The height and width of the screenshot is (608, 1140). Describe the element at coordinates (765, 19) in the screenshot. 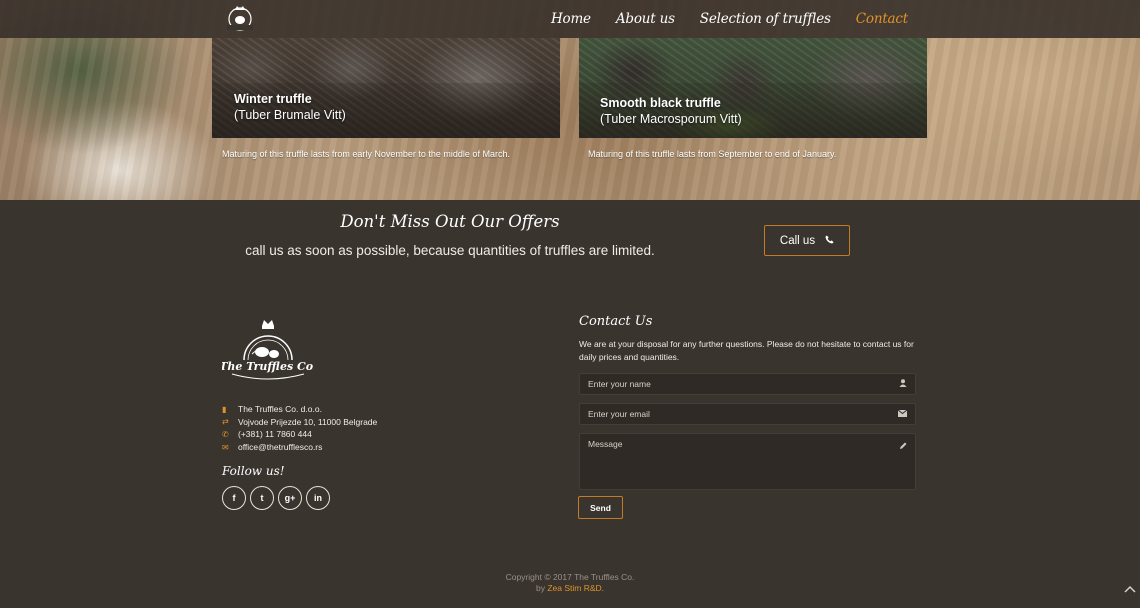

I see `nav-selection-of-truffles: Selection of truffles` at that location.